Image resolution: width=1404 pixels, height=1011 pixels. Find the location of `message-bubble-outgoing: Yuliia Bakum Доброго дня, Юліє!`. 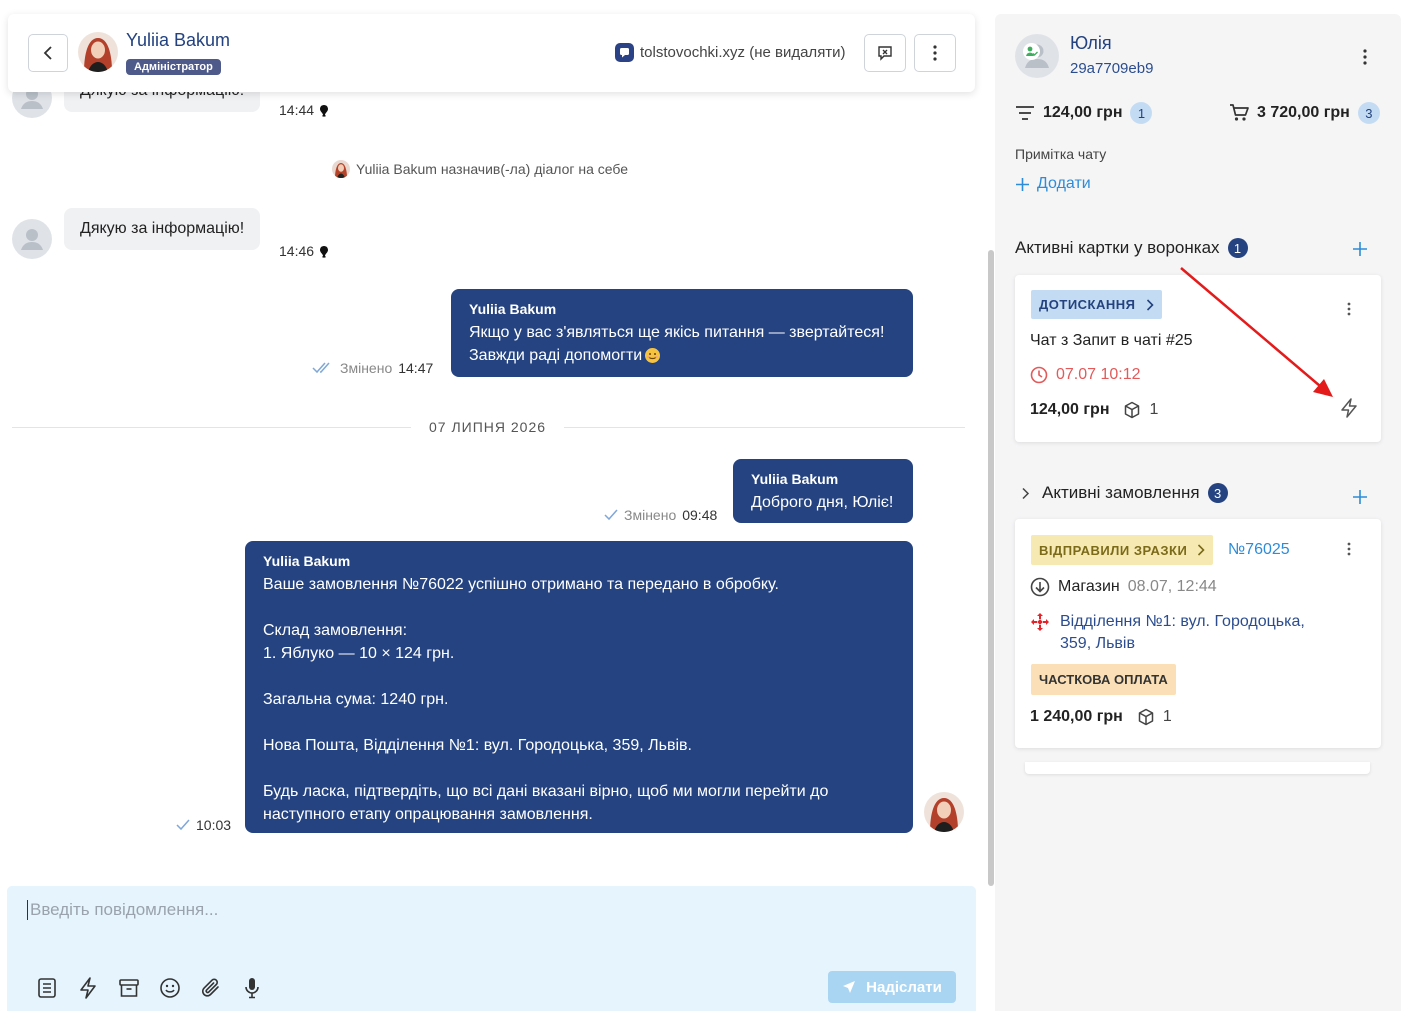

message-bubble-outgoing: Yuliia Bakum Доброго дня, Юліє! is located at coordinates (823, 491).